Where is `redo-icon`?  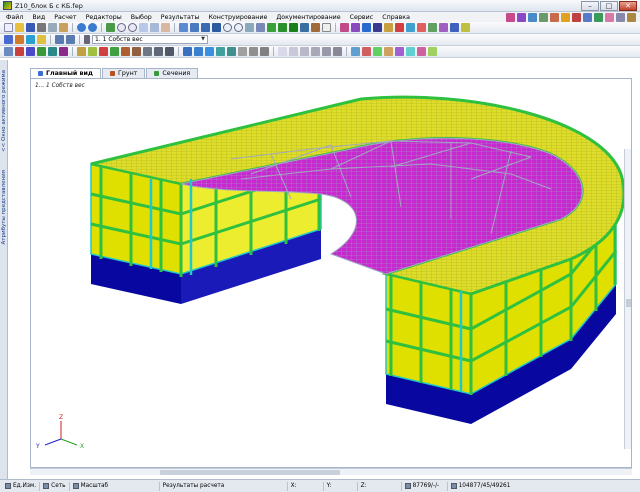
redo-icon is located at coordinates (92, 27).